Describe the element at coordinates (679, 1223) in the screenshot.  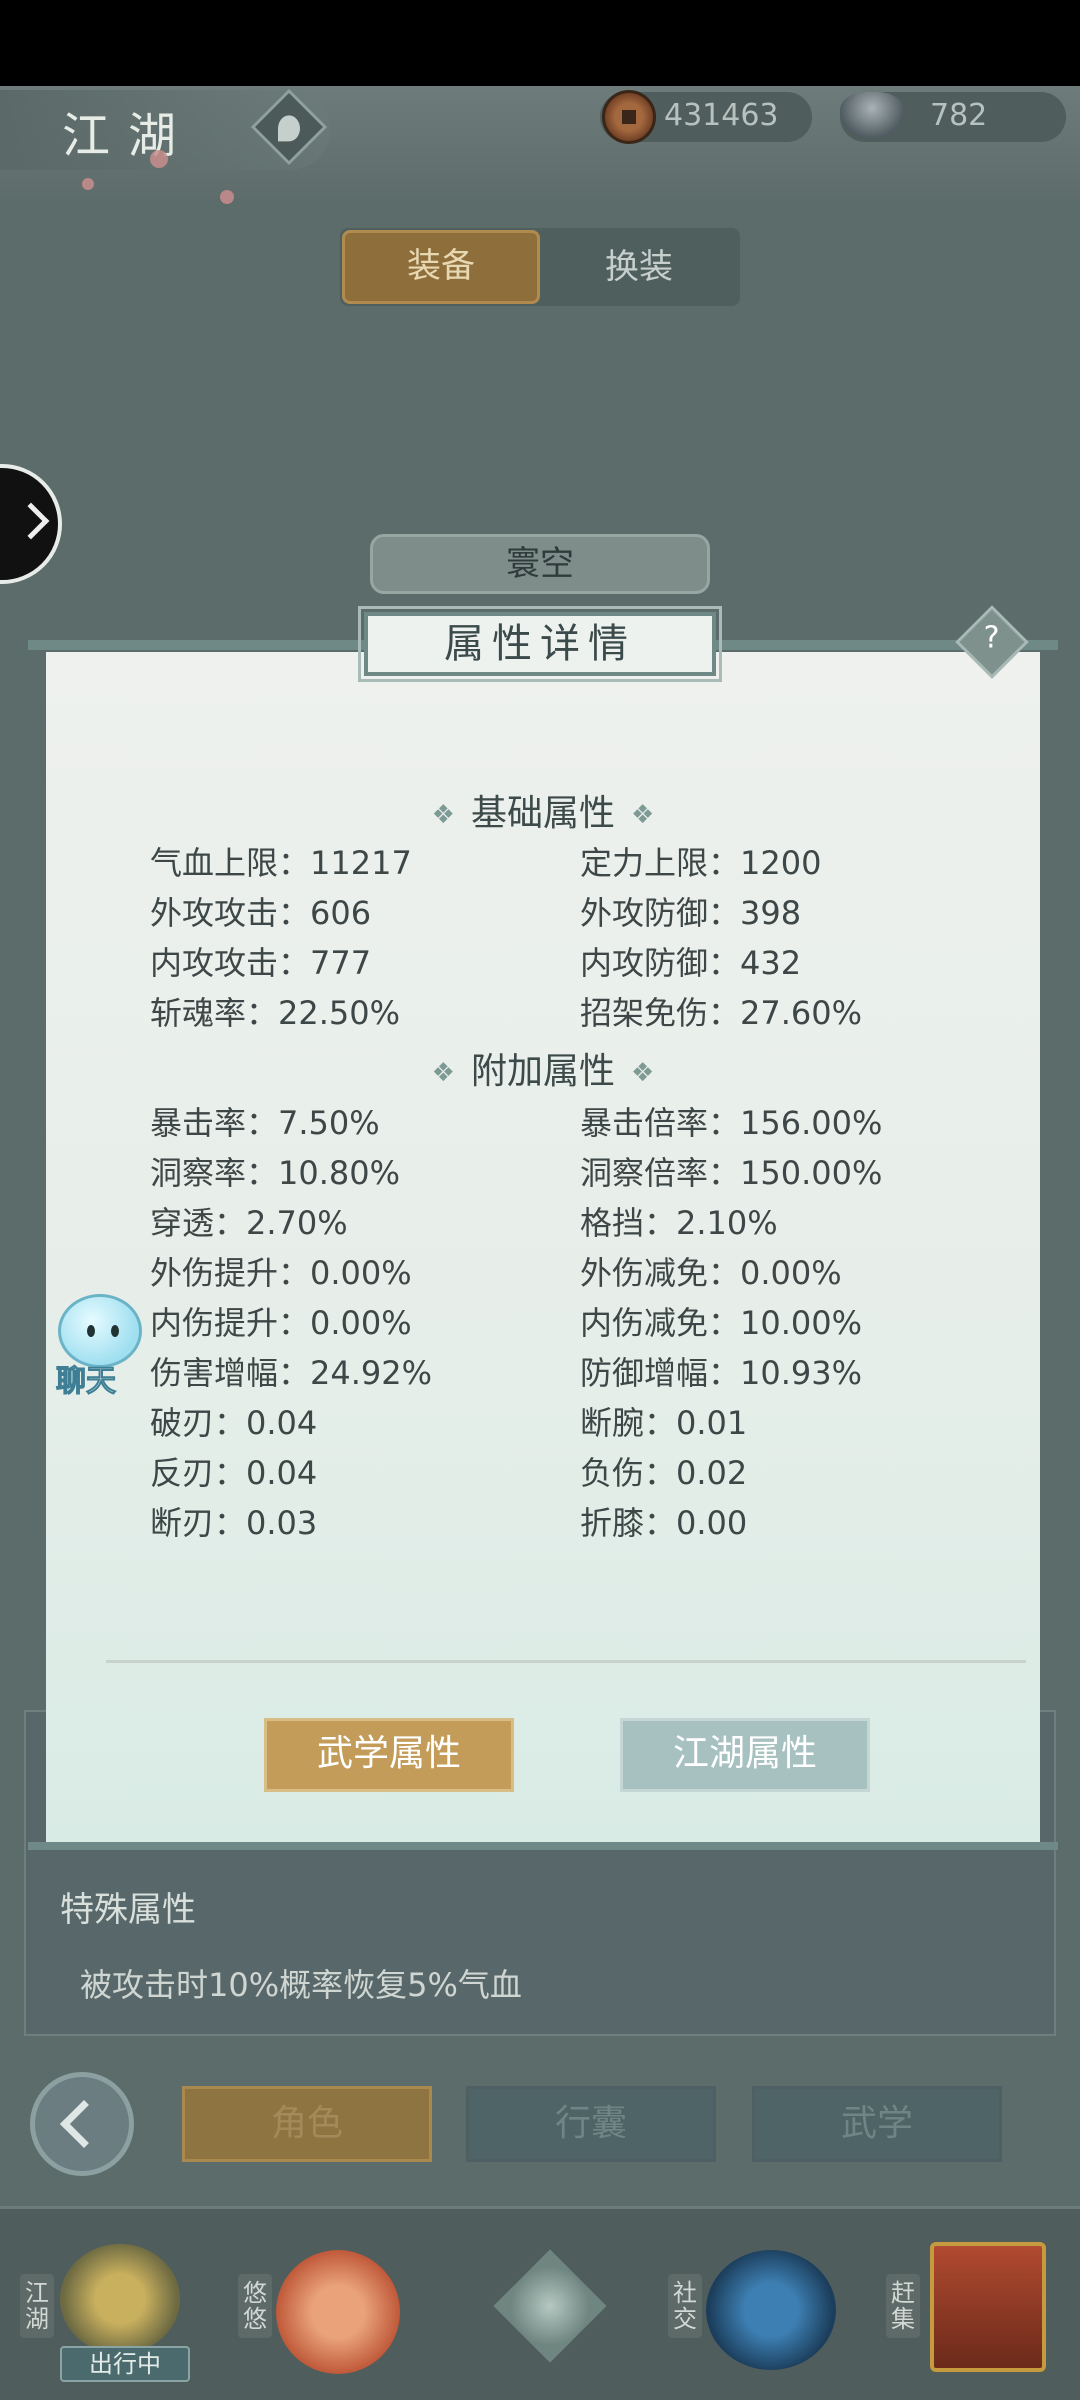
I see `attr-block: 格挡：2.10%` at that location.